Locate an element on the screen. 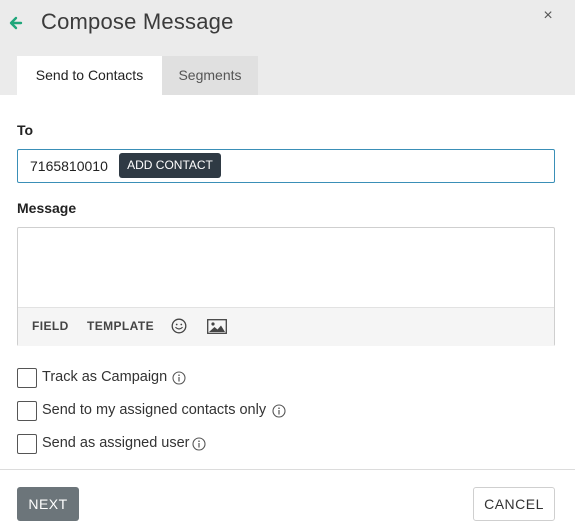 The height and width of the screenshot is (532, 575). cancel-button: CANCEL is located at coordinates (514, 504).